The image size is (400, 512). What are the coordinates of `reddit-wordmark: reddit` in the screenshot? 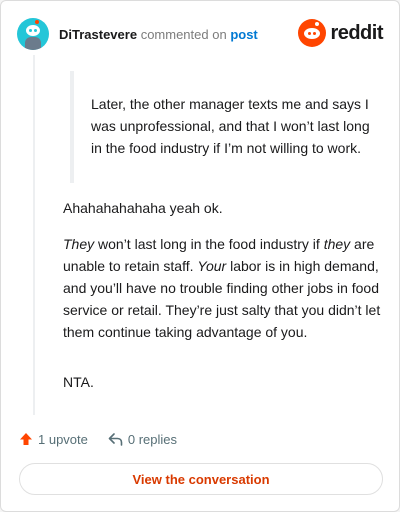 It's located at (356, 32).